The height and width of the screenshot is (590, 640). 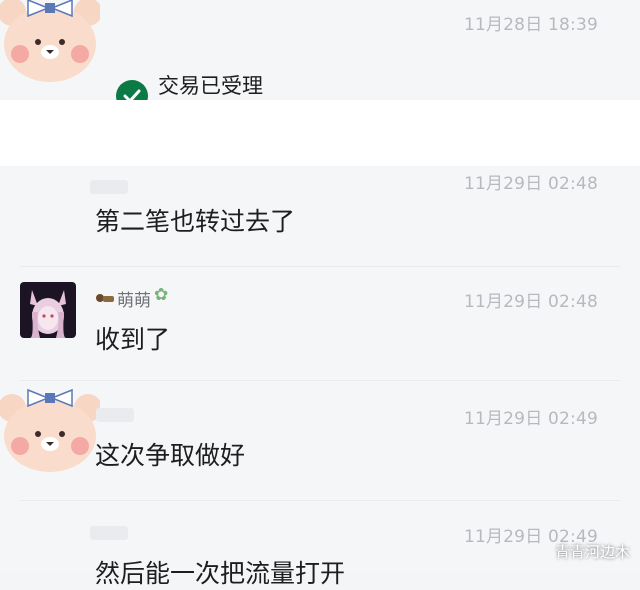 What do you see at coordinates (320, 133) in the screenshot?
I see `spacer` at bounding box center [320, 133].